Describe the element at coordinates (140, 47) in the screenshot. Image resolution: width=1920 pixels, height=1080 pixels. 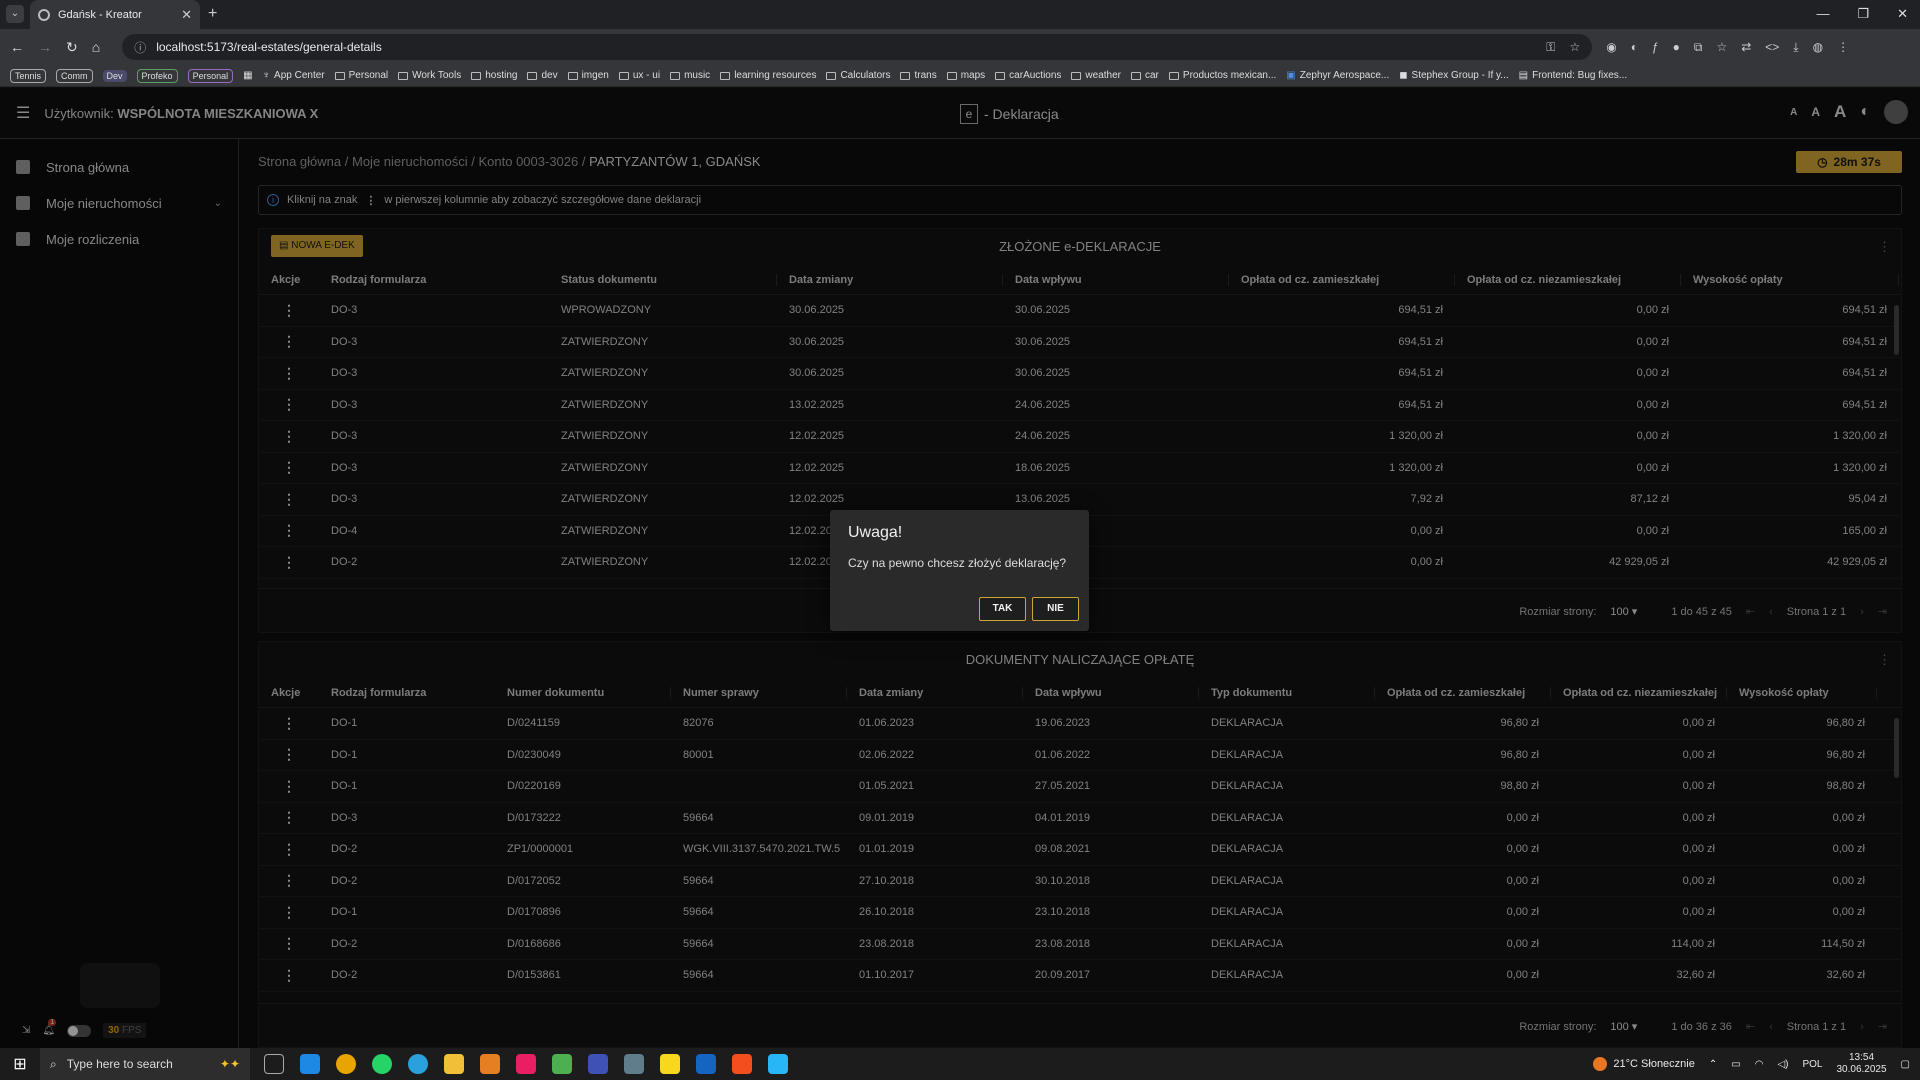
I see `site-info-icon: ⓘ` at that location.